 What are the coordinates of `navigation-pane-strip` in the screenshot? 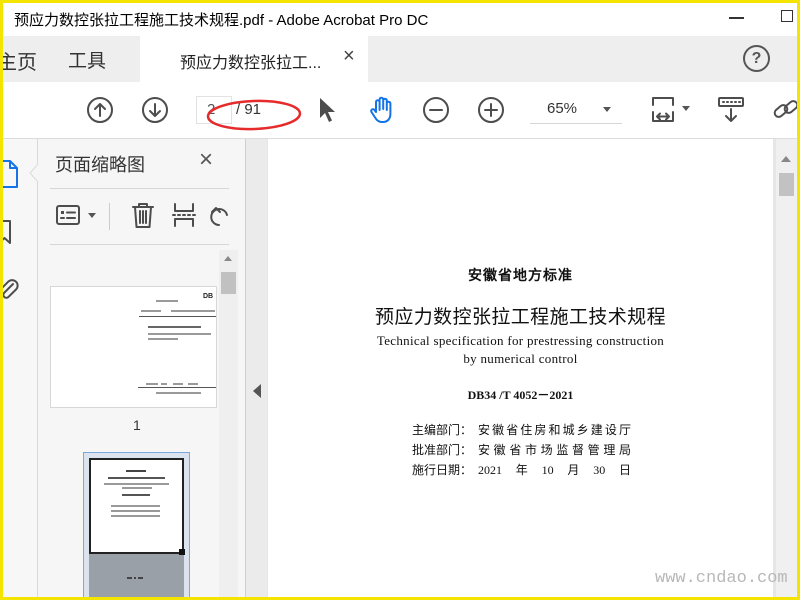 It's located at (19, 369).